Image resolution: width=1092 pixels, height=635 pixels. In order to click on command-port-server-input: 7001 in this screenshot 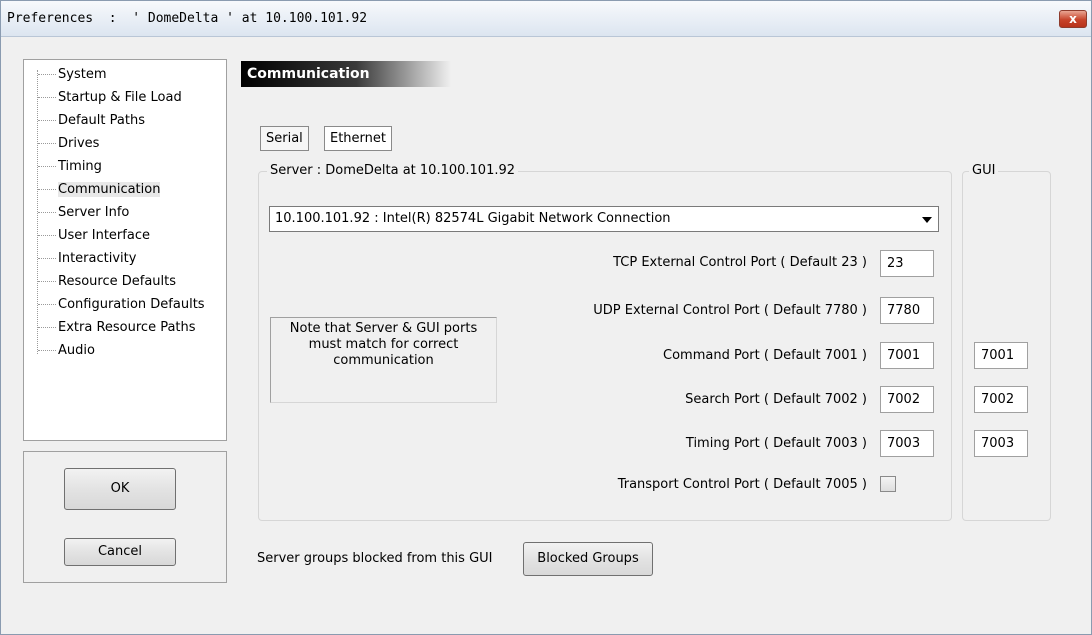, I will do `click(907, 355)`.